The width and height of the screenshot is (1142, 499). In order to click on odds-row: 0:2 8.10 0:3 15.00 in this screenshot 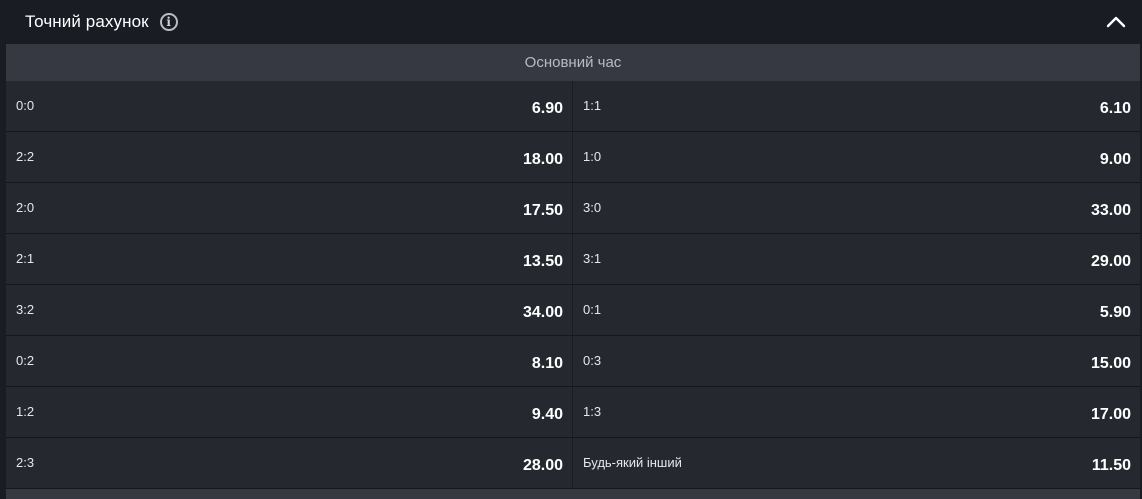, I will do `click(573, 361)`.